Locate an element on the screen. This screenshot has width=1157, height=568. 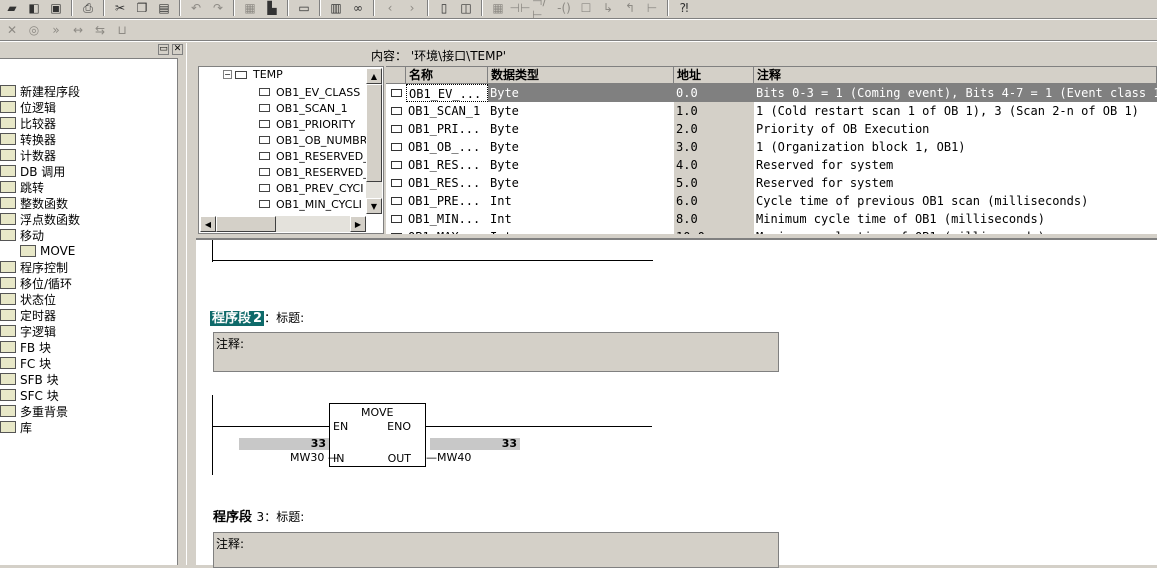
cell-name: OB1_SCAN_1 is located at coordinates (447, 111).